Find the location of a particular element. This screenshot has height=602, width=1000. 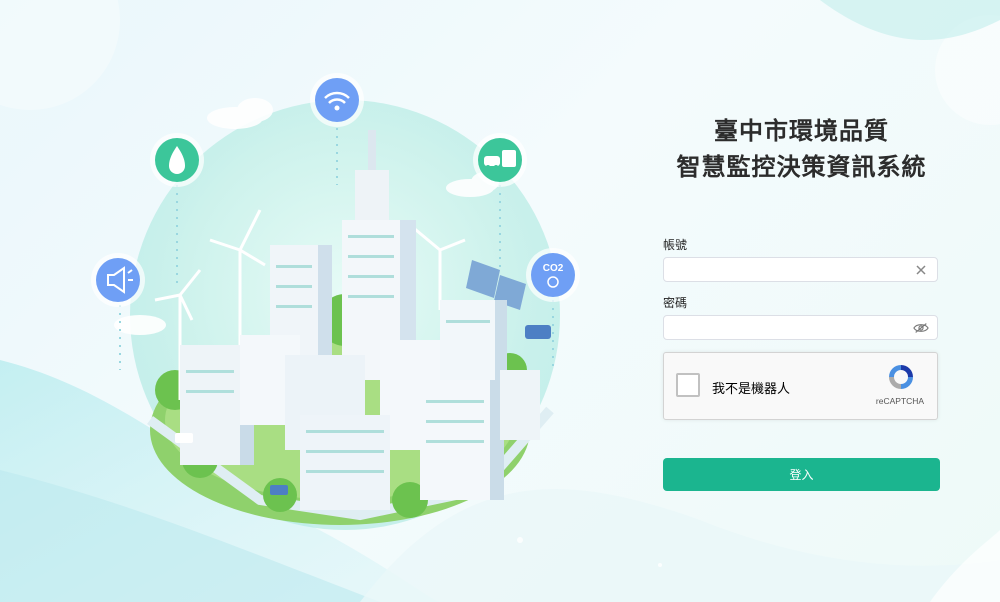

recaptcha-label: 我不是機器人 is located at coordinates (751, 389).